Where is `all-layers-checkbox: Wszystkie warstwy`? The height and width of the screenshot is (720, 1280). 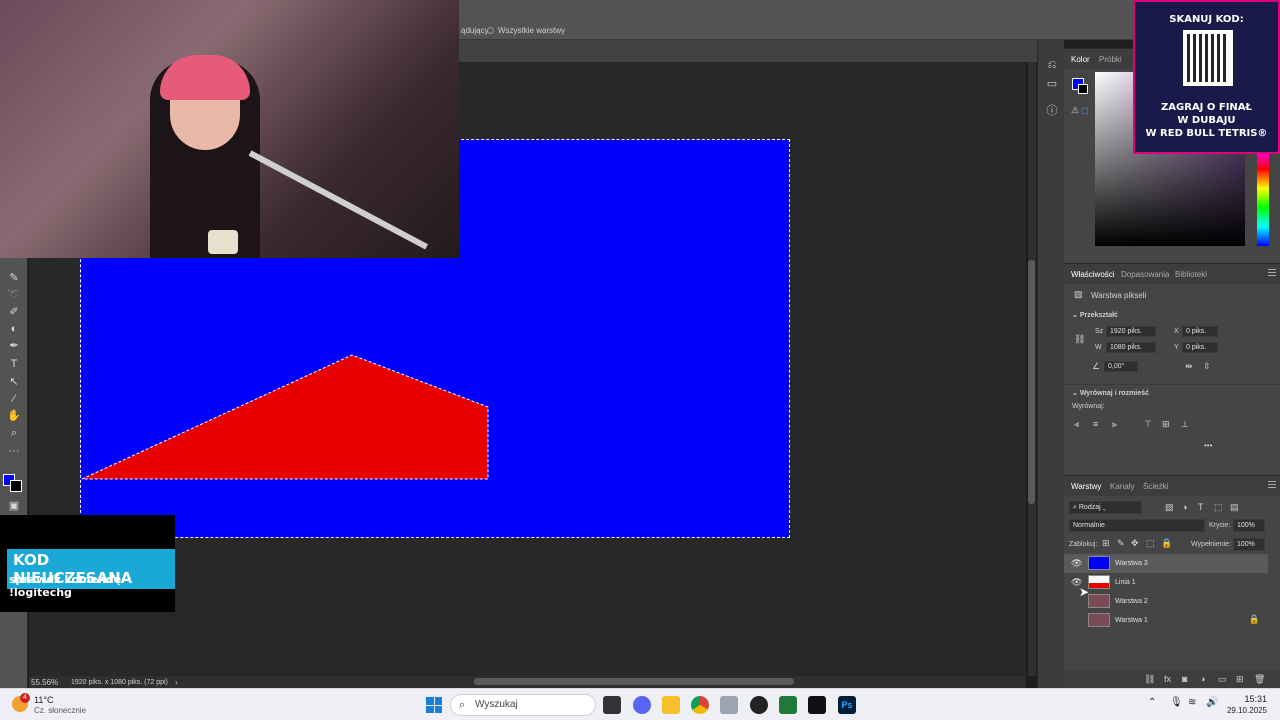 all-layers-checkbox: Wszystkie warstwy is located at coordinates (526, 30).